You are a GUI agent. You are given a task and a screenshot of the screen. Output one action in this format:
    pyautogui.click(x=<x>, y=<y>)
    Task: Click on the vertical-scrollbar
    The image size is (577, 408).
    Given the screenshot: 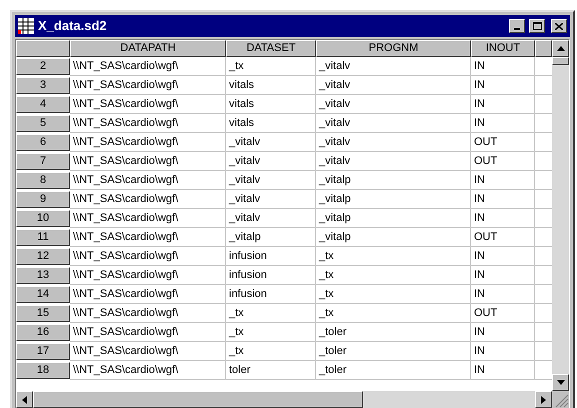 What is the action you would take?
    pyautogui.click(x=560, y=215)
    